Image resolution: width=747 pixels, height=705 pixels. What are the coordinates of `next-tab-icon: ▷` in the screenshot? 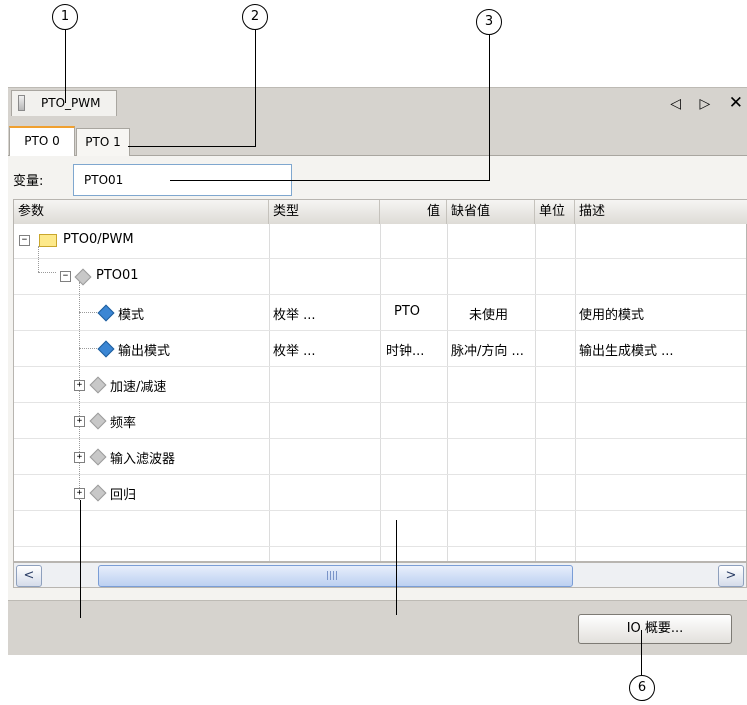 It's located at (707, 104).